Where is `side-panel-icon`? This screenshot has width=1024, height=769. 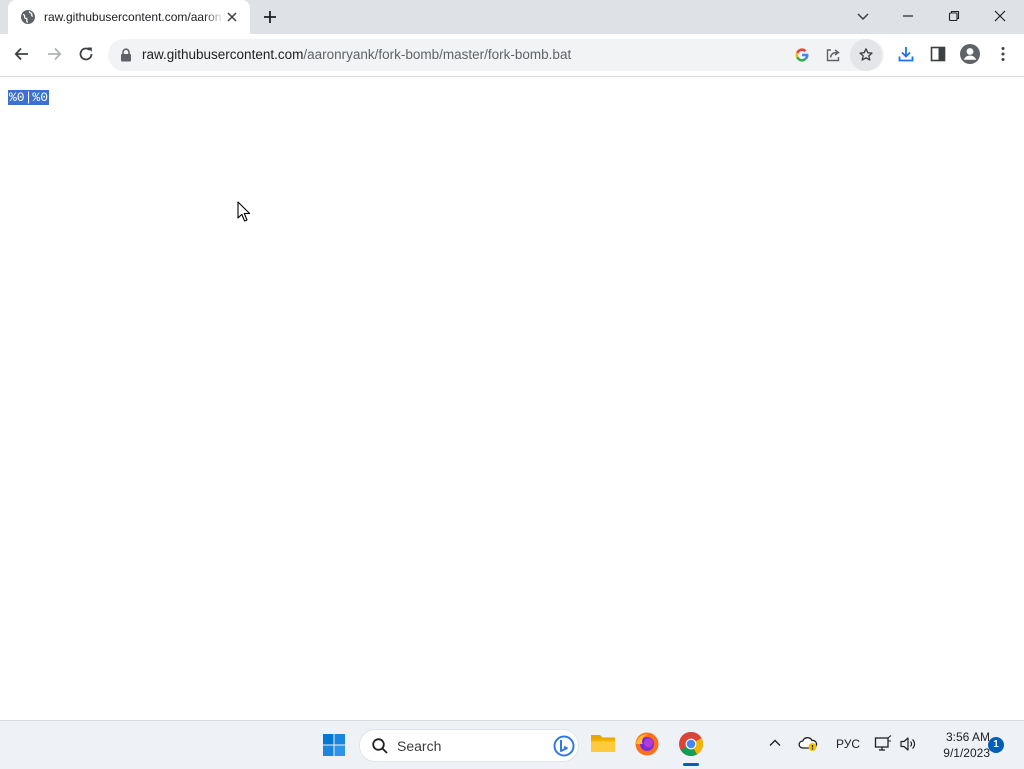
side-panel-icon is located at coordinates (938, 54).